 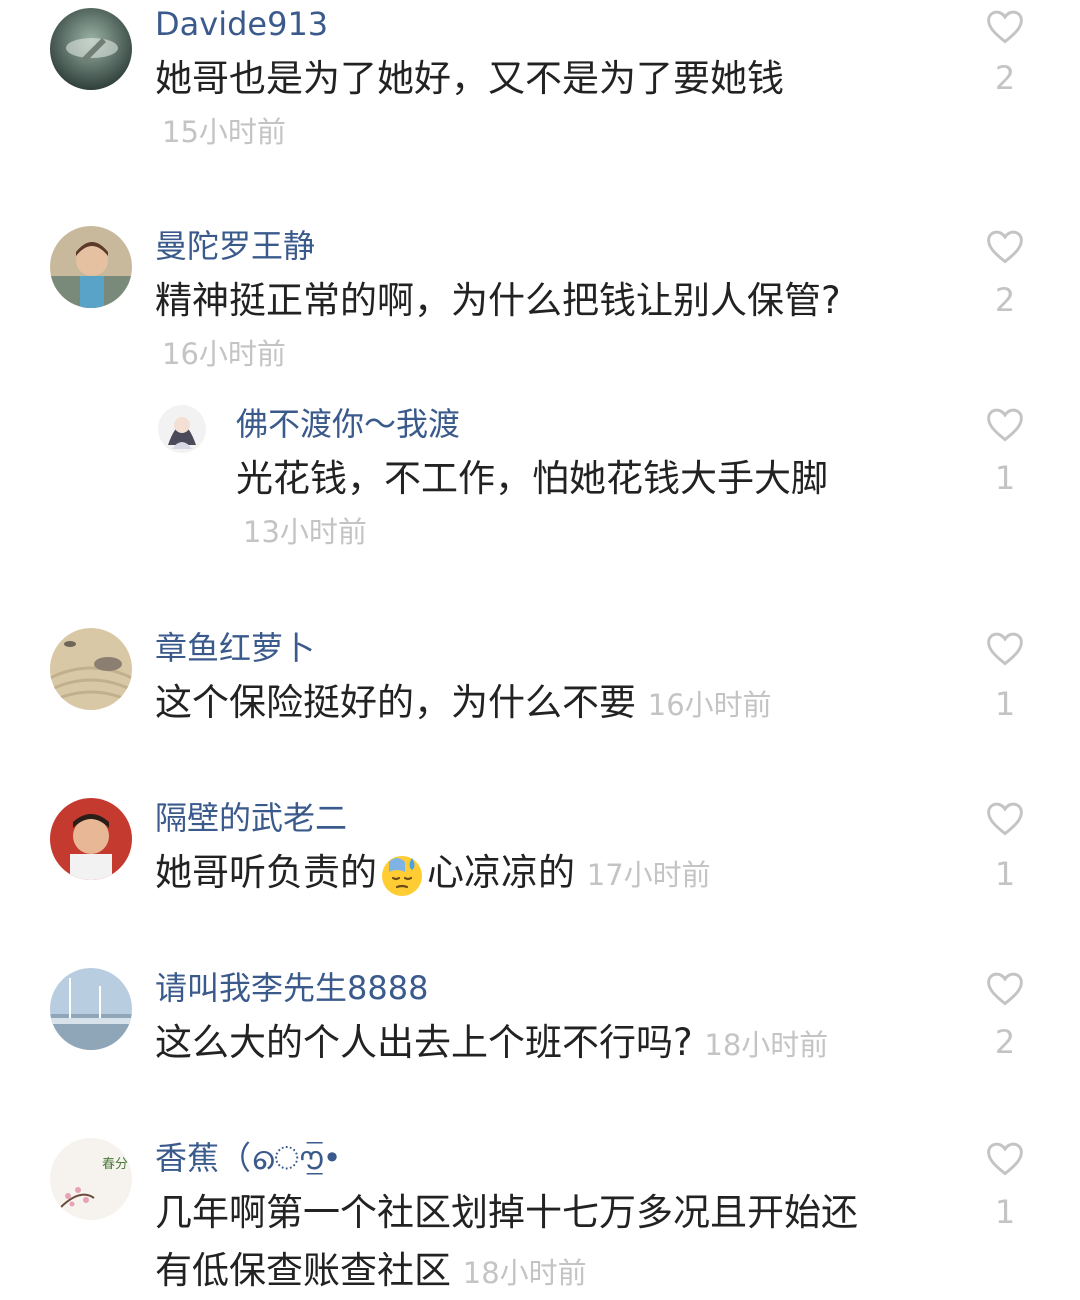 What do you see at coordinates (224, 132) in the screenshot?
I see `comment-time: 15小时前` at bounding box center [224, 132].